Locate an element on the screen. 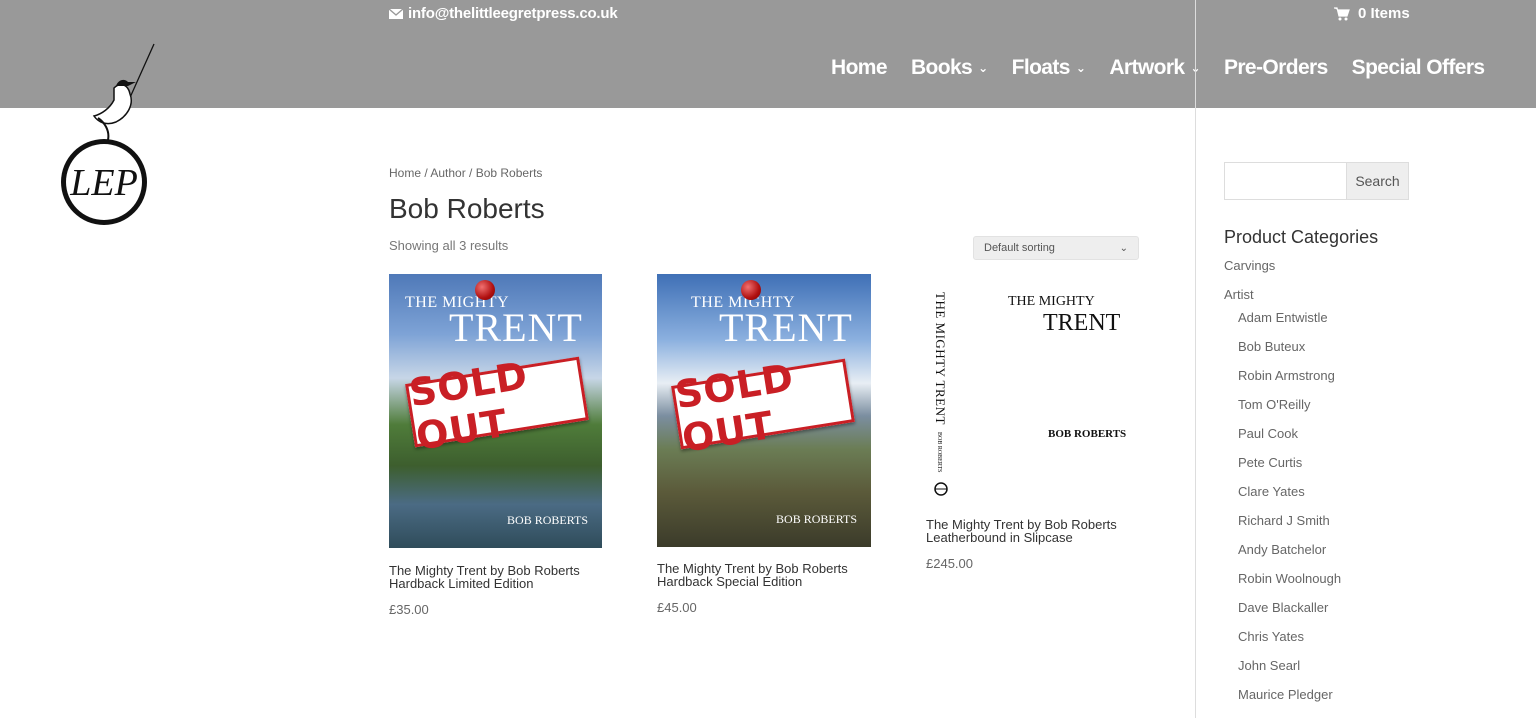  categories-title: Product Categories is located at coordinates (1301, 237).